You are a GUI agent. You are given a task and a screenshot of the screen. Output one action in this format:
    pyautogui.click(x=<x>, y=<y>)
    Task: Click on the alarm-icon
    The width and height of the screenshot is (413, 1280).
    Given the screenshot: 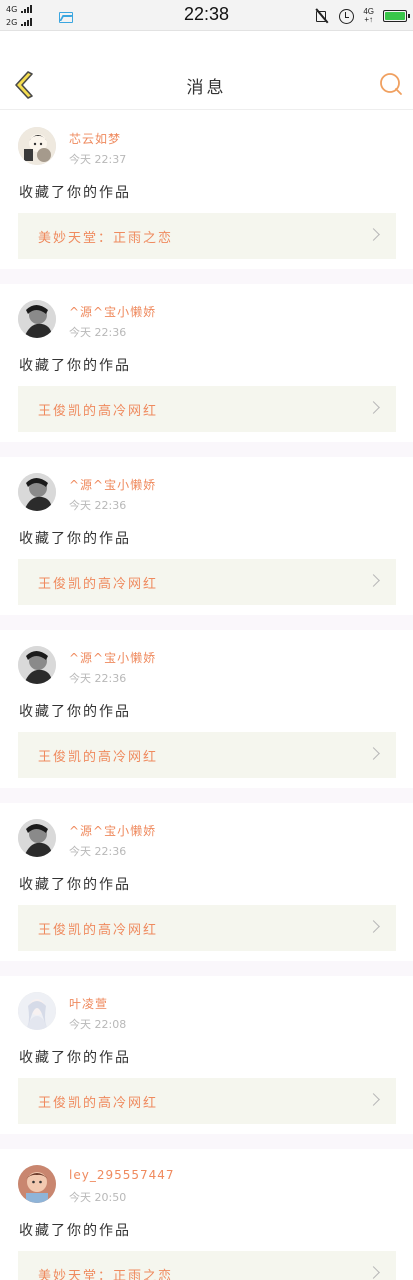 What is the action you would take?
    pyautogui.click(x=347, y=16)
    